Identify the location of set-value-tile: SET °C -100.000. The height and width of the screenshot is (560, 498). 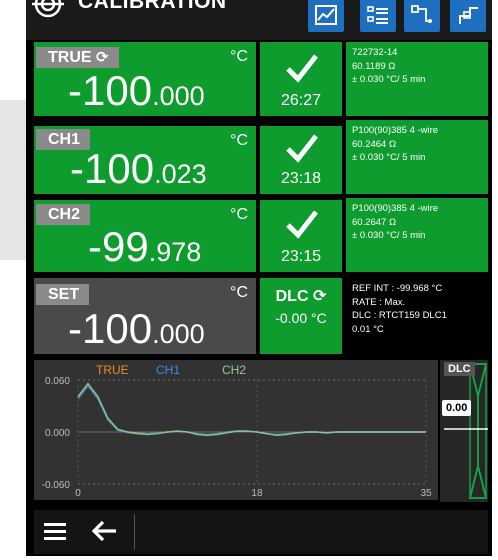
(145, 316).